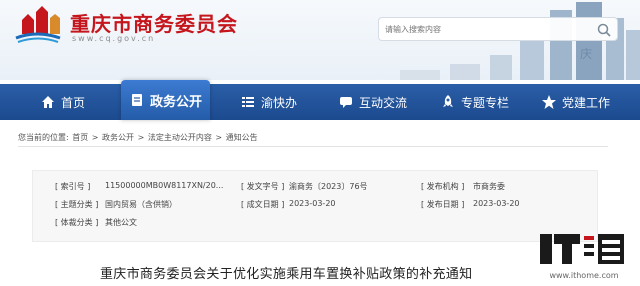  What do you see at coordinates (328, 186) in the screenshot?
I see `document-number-value: 渝商务〔2023〕76号` at bounding box center [328, 186].